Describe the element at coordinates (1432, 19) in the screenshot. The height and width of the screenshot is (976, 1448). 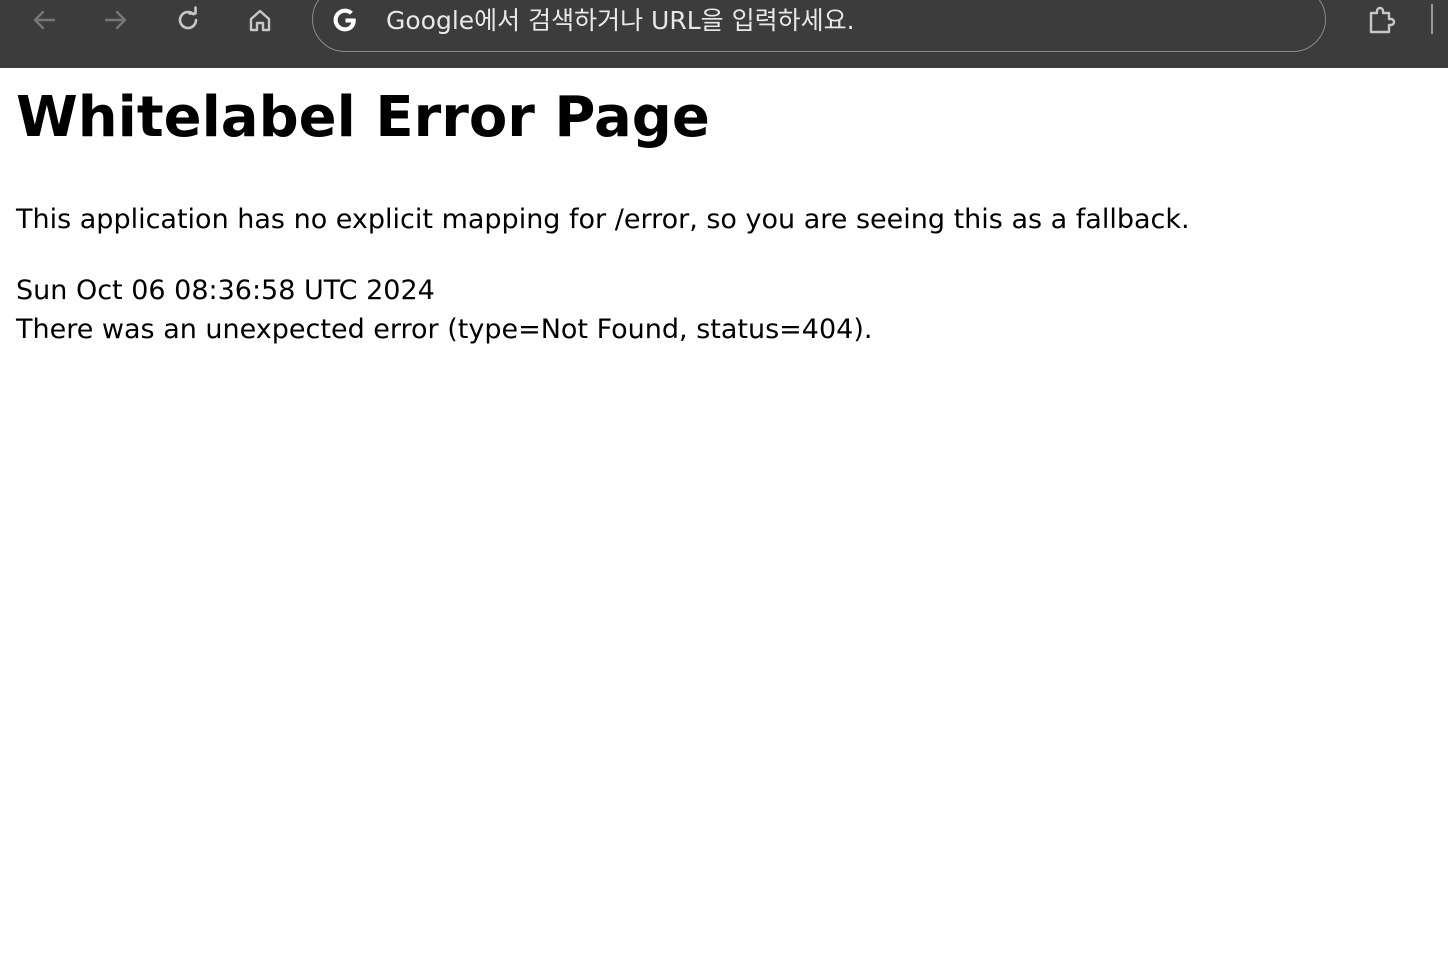
I see `toolbar-divider` at that location.